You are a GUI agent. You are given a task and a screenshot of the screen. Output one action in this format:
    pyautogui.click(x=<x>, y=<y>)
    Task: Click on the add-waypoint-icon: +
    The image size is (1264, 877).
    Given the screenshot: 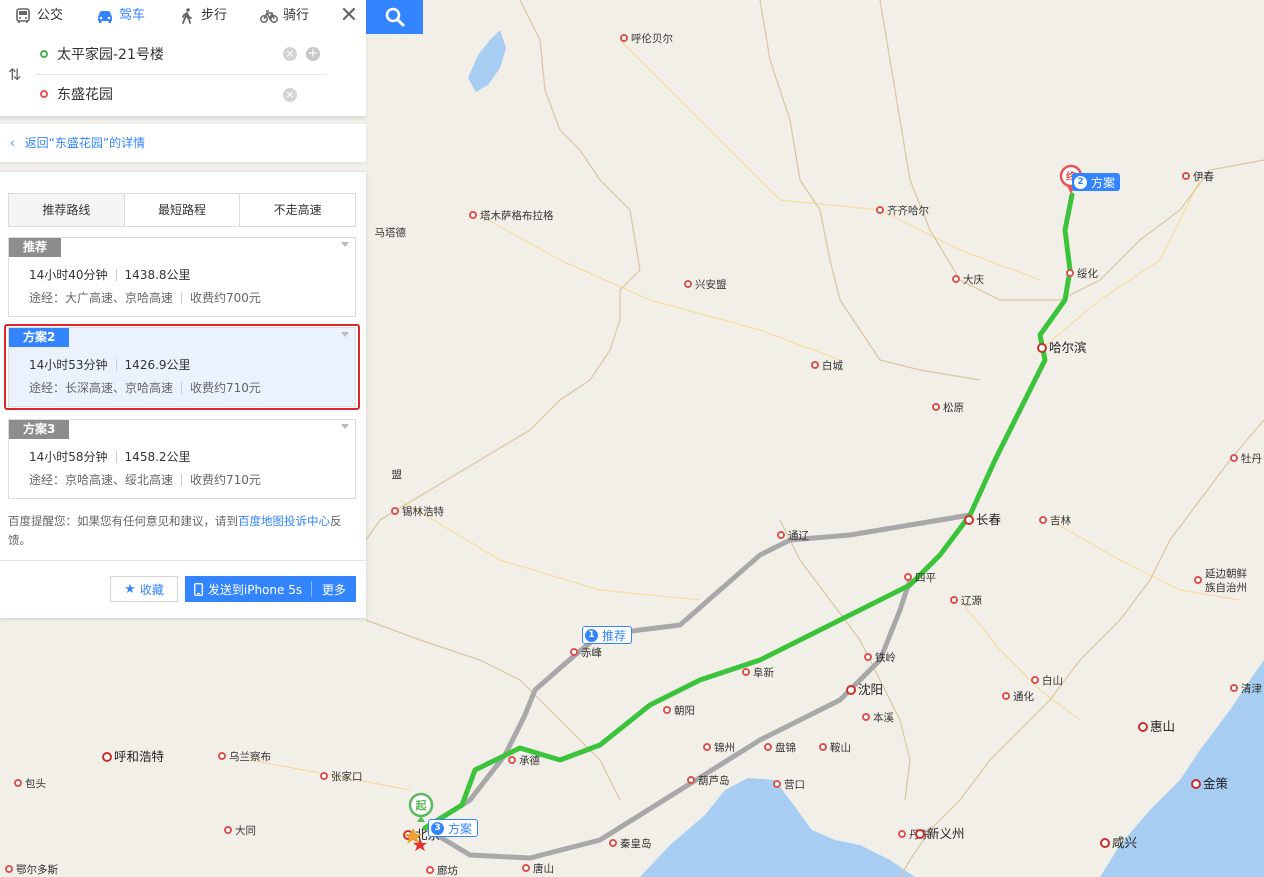 What is the action you would take?
    pyautogui.click(x=313, y=54)
    